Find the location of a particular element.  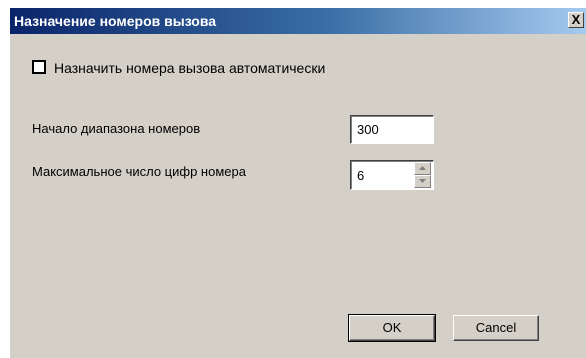

max-digits-label: Максимальное число цифр номера is located at coordinates (139, 171).